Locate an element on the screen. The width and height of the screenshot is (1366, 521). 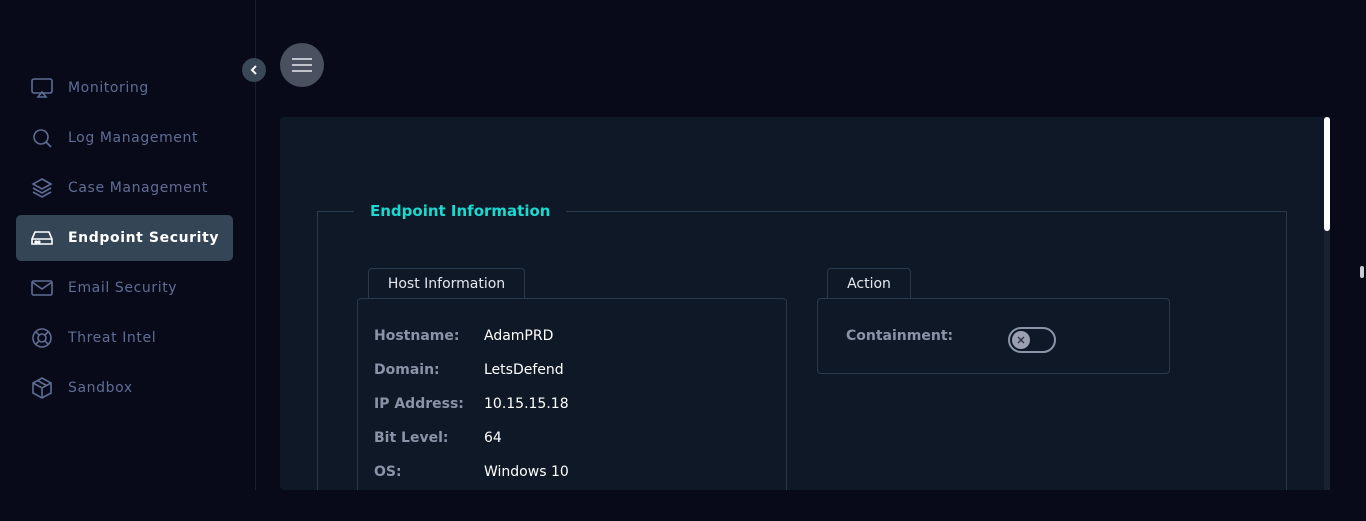
menu-button is located at coordinates (302, 65).